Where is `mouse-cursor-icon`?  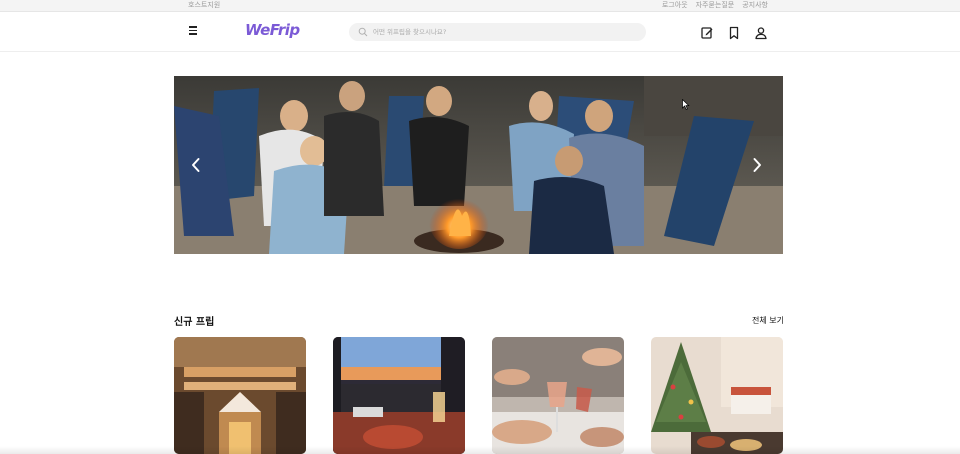
mouse-cursor-icon is located at coordinates (686, 104).